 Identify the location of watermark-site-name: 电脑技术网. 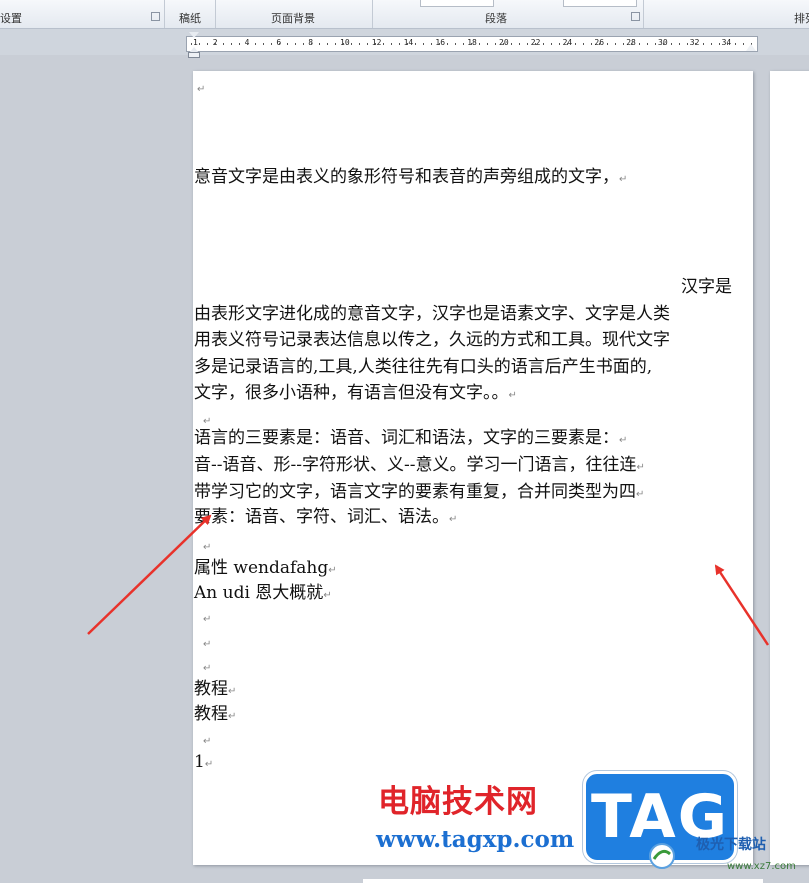
(458, 802).